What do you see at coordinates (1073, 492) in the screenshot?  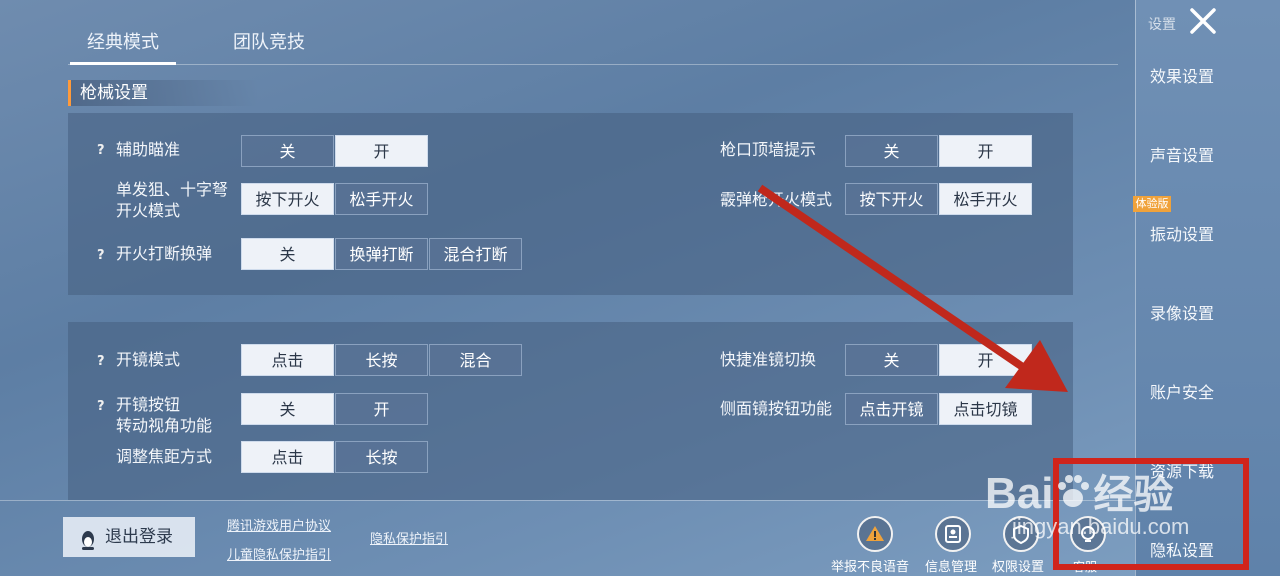 I see `paw-icon` at bounding box center [1073, 492].